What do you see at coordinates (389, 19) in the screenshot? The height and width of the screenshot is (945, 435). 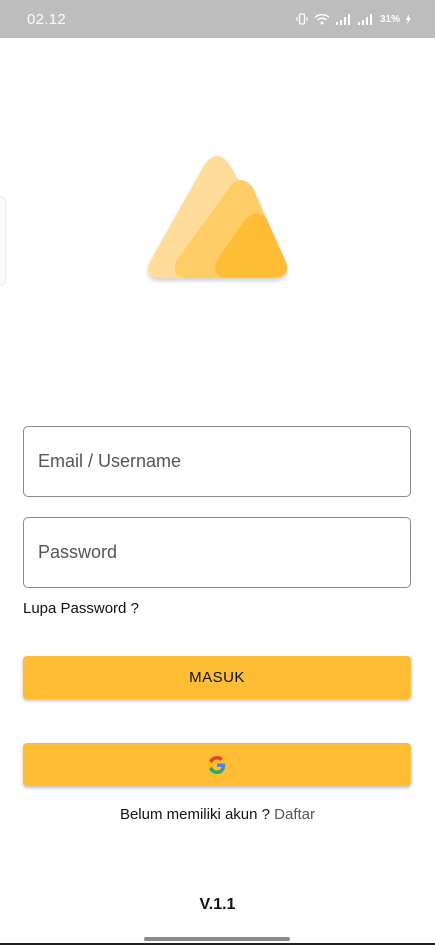 I see `battery-level: 31%` at bounding box center [389, 19].